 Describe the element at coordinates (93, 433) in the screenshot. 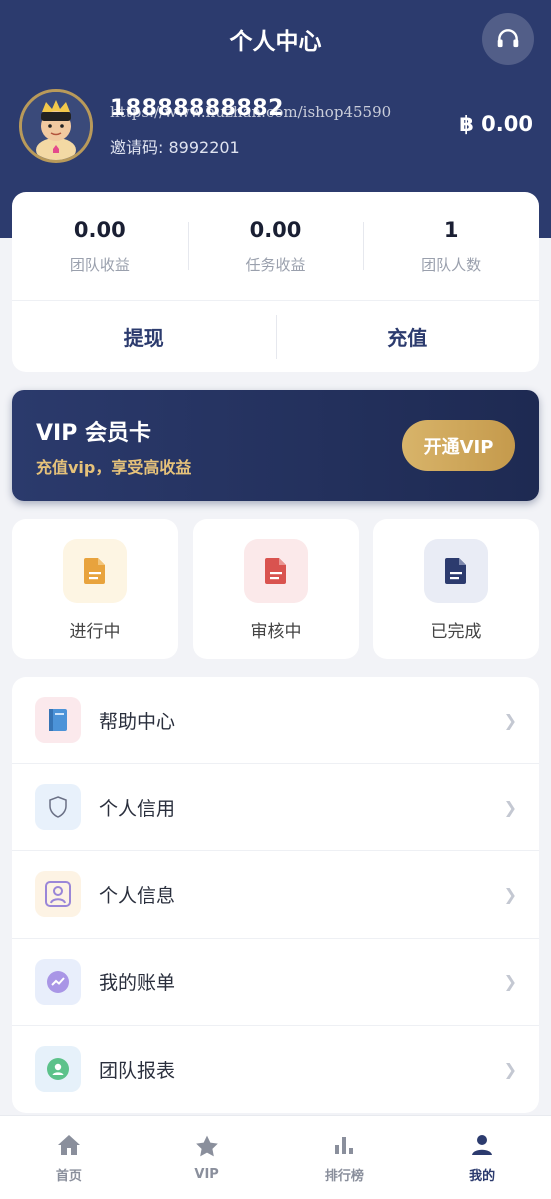

I see `vip-title: VIP 会员卡` at that location.